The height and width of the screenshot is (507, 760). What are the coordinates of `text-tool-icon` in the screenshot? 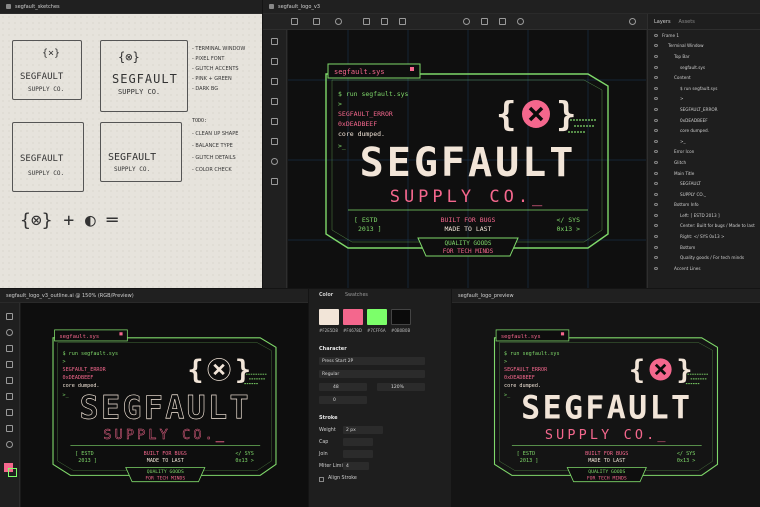 It's located at (366, 21).